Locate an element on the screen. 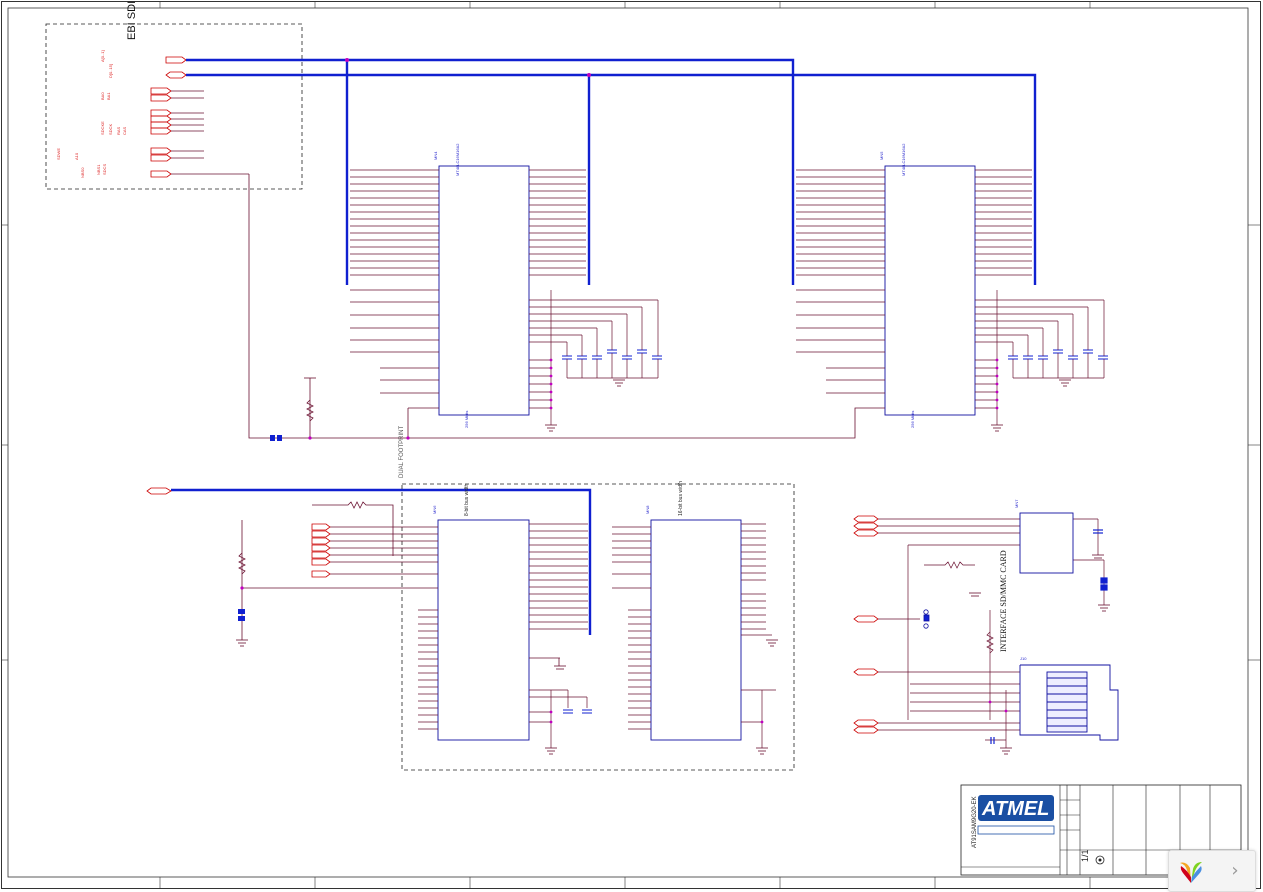 The image size is (1263, 892). sd-ports is located at coordinates (866, 624).